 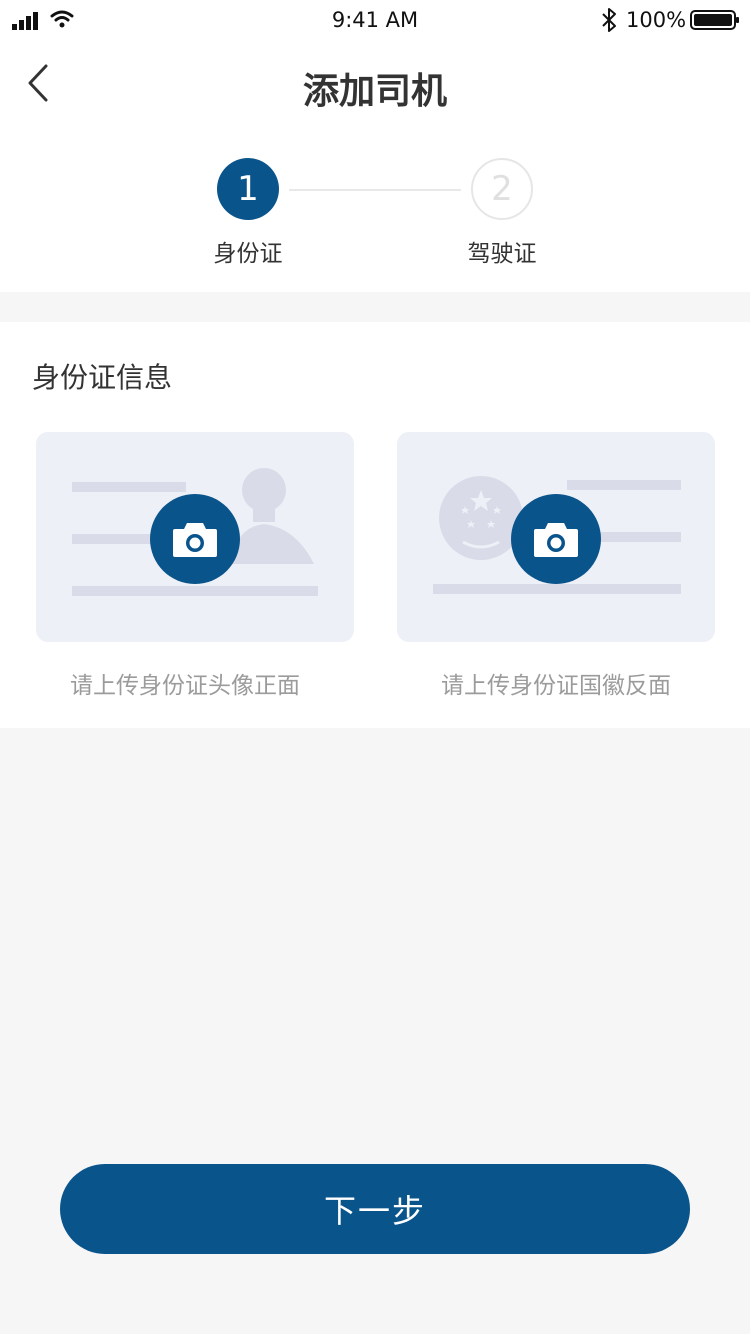 I want to click on step-1-number: 1, so click(x=248, y=189).